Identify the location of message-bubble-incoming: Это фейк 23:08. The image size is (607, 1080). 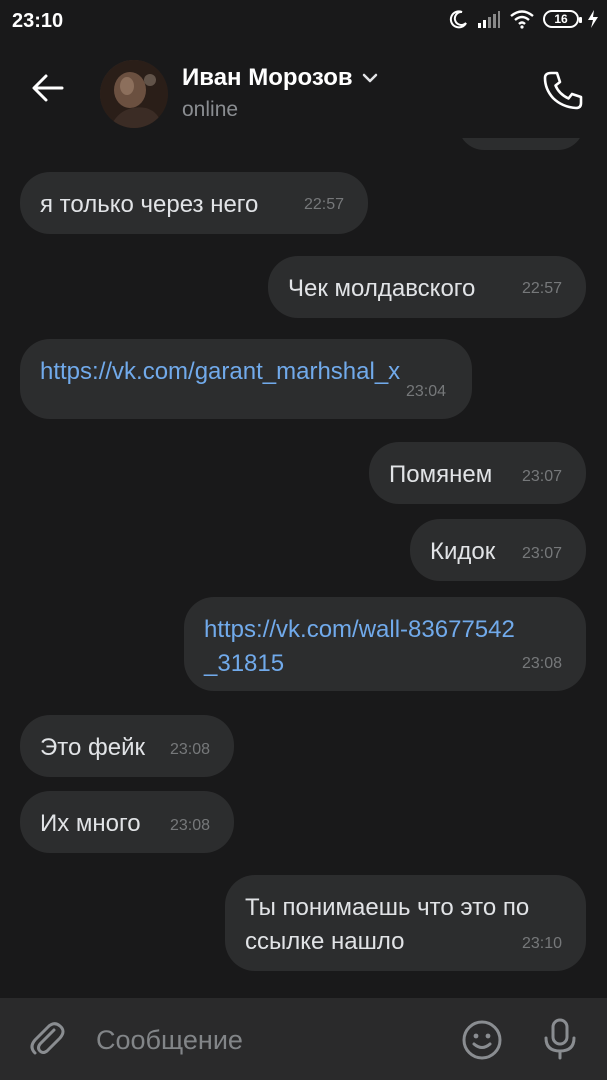
(127, 746).